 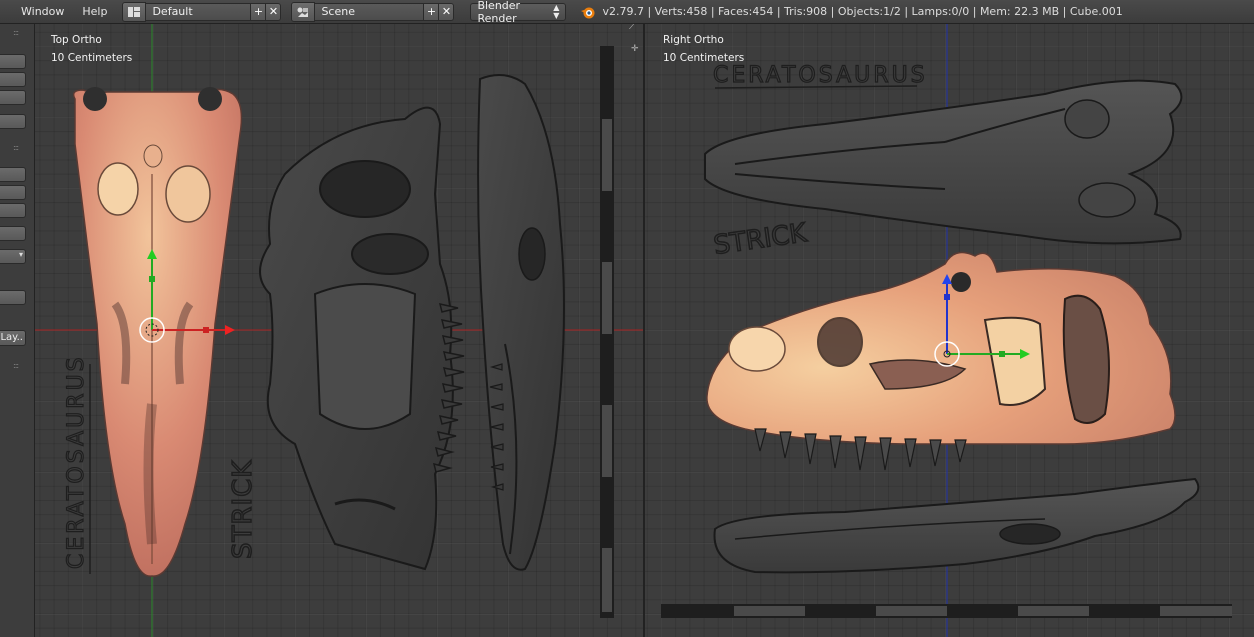 I want to click on area-split-icon: ⟋, so click(x=632, y=28).